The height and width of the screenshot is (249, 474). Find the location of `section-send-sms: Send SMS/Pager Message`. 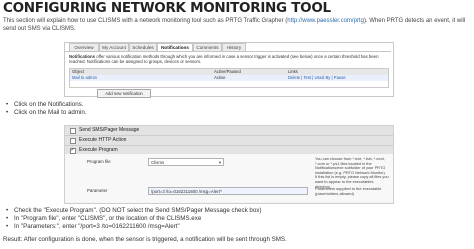

section-send-sms: Send SMS/Pager Message is located at coordinates (229, 131).